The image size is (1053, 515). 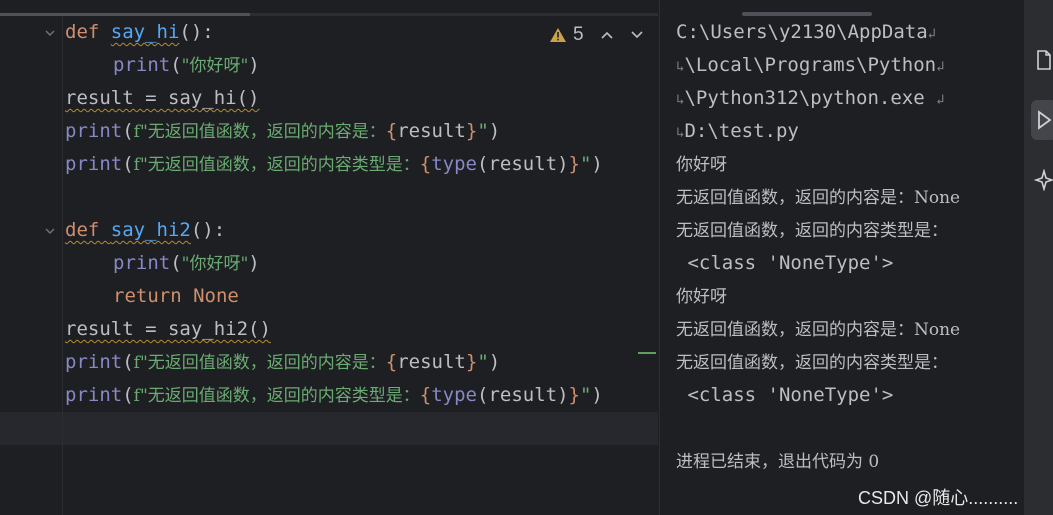 What do you see at coordinates (558, 35) in the screenshot?
I see `warning-triangle-icon` at bounding box center [558, 35].